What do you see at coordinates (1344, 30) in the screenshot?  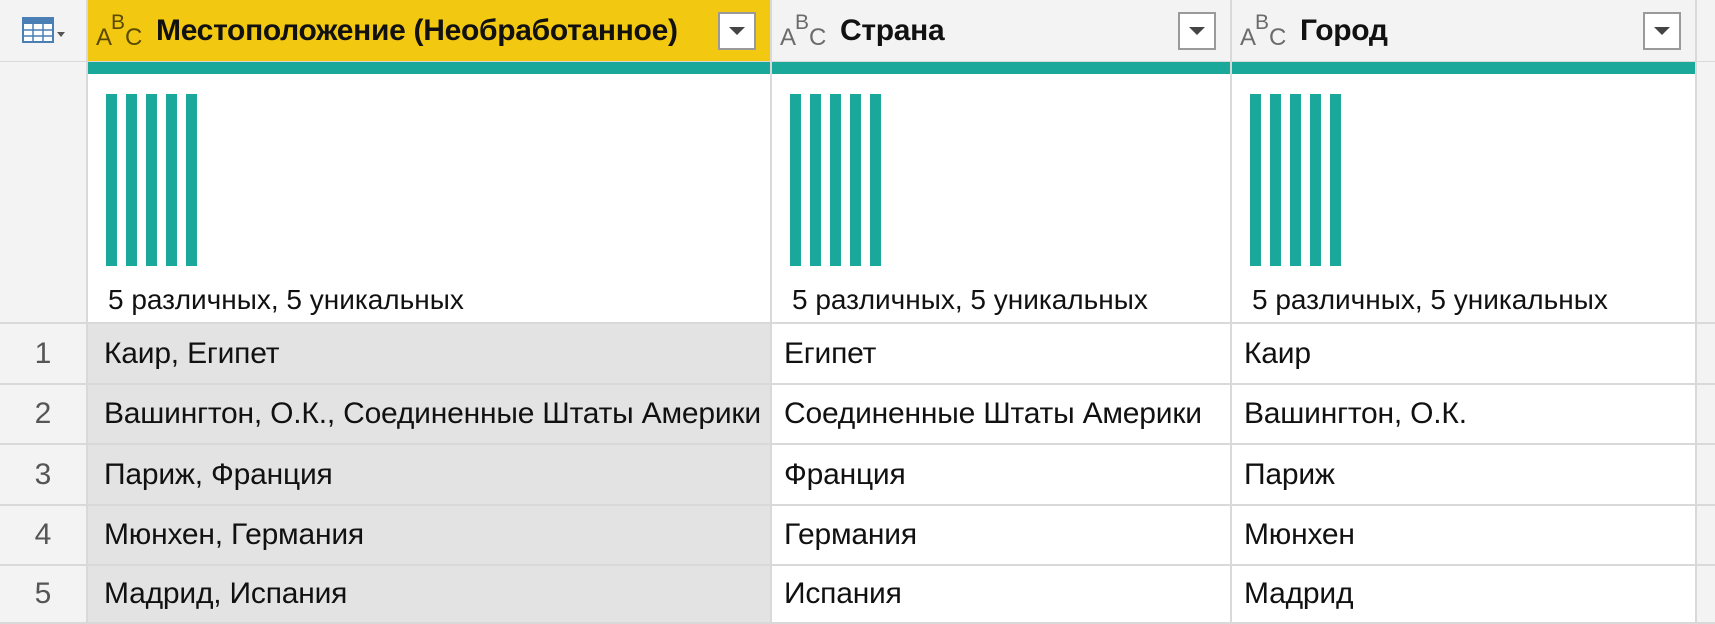 I see `column-title: Город` at bounding box center [1344, 30].